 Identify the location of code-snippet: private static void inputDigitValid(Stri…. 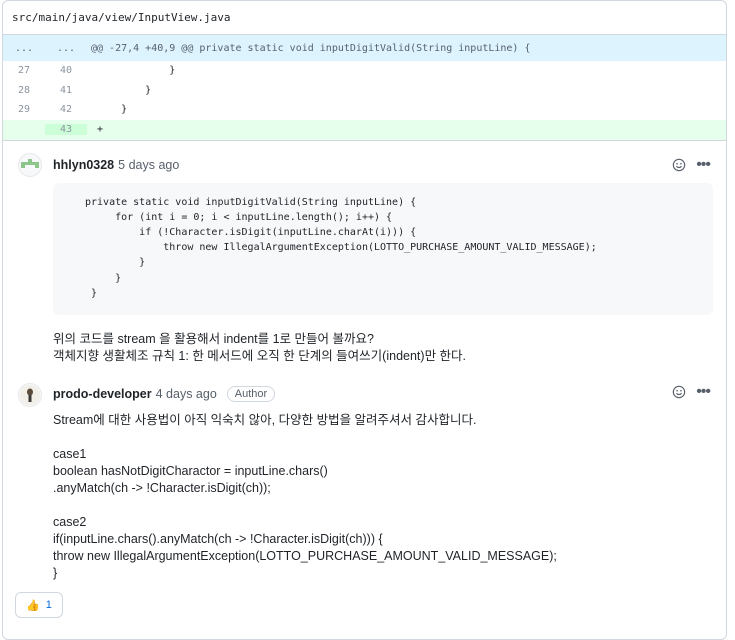
(341, 247).